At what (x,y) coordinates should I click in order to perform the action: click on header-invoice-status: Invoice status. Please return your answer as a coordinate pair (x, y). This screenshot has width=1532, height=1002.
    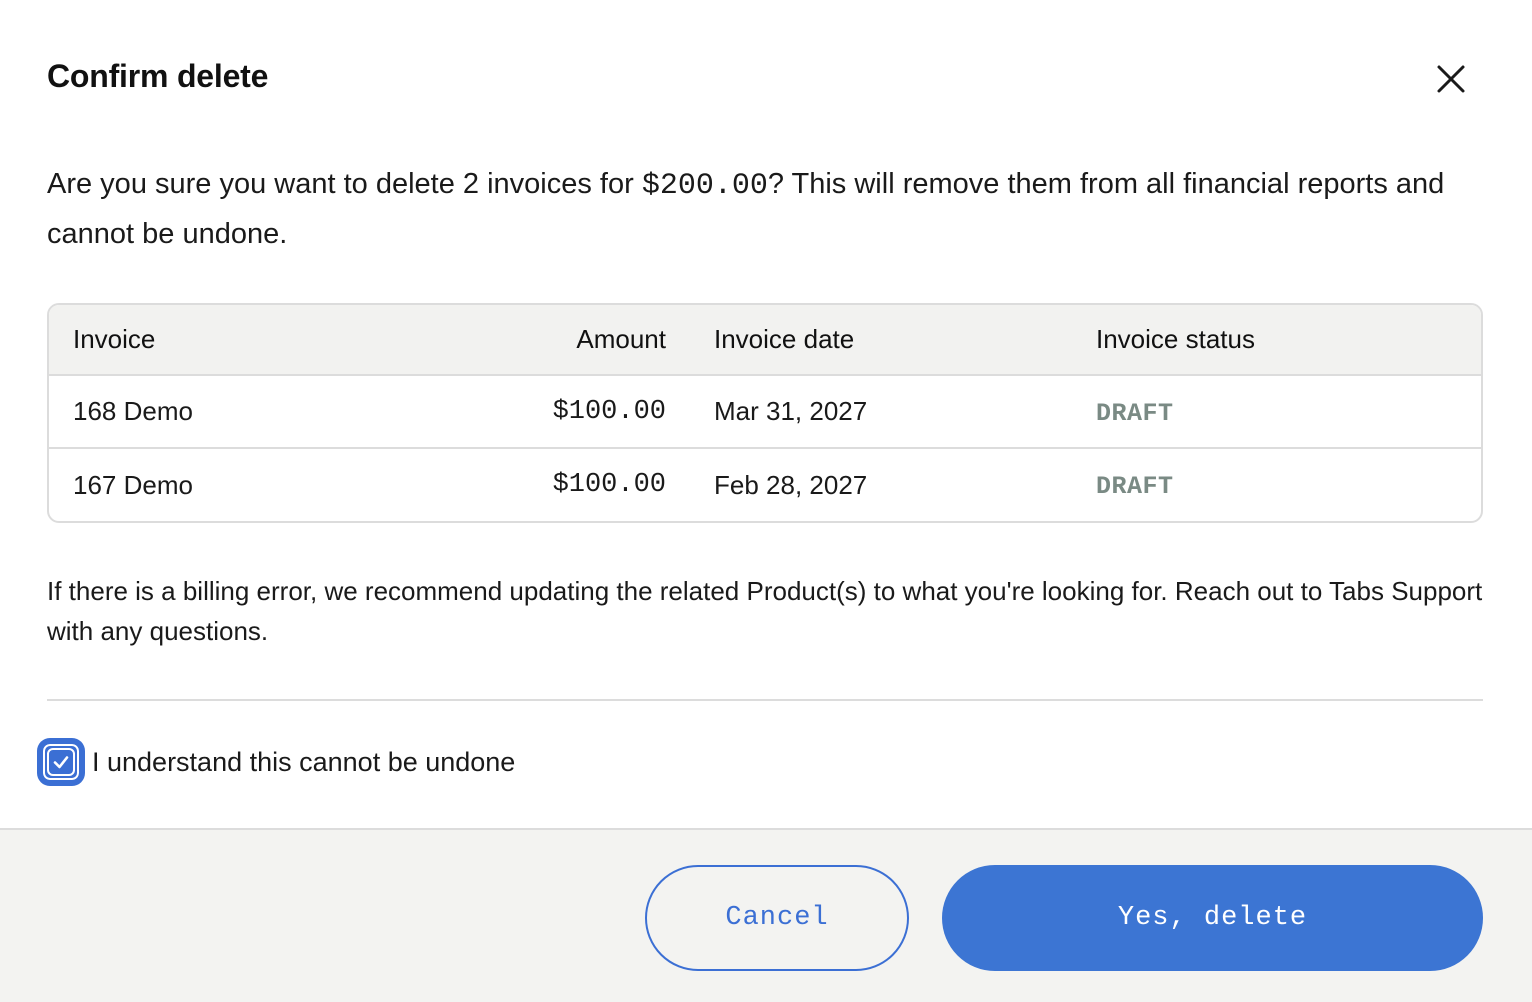
    Looking at the image, I should click on (1175, 339).